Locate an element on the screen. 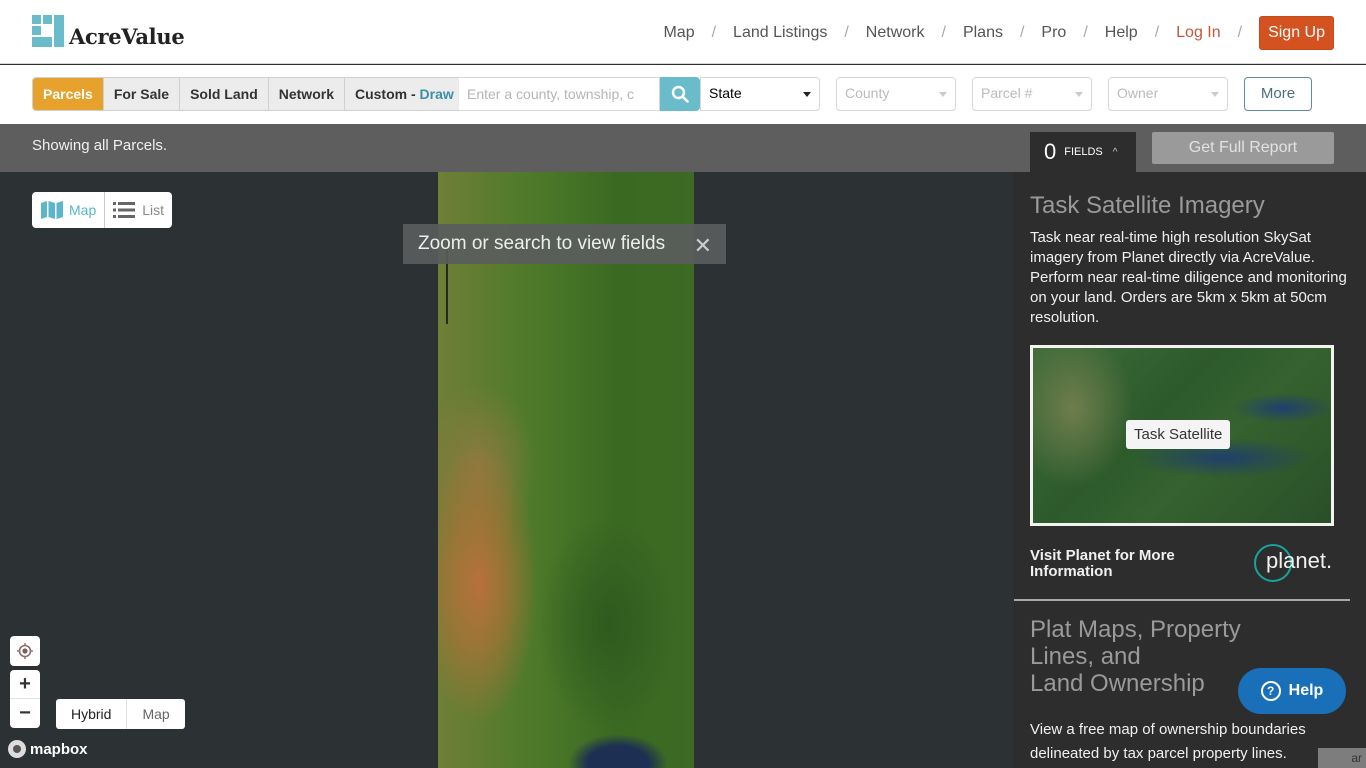  status-message: Showing all Parcels. is located at coordinates (100, 145).